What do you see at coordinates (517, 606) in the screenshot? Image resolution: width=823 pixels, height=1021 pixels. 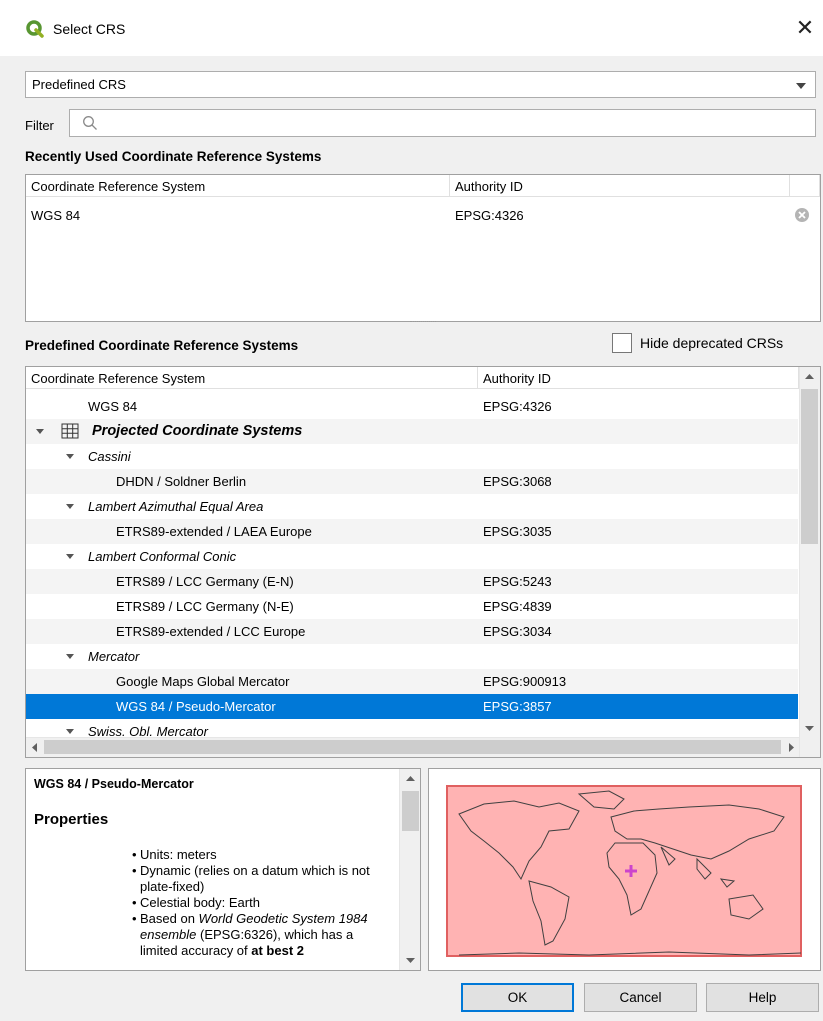 I see `crs-authority-id: EPSG:4839` at bounding box center [517, 606].